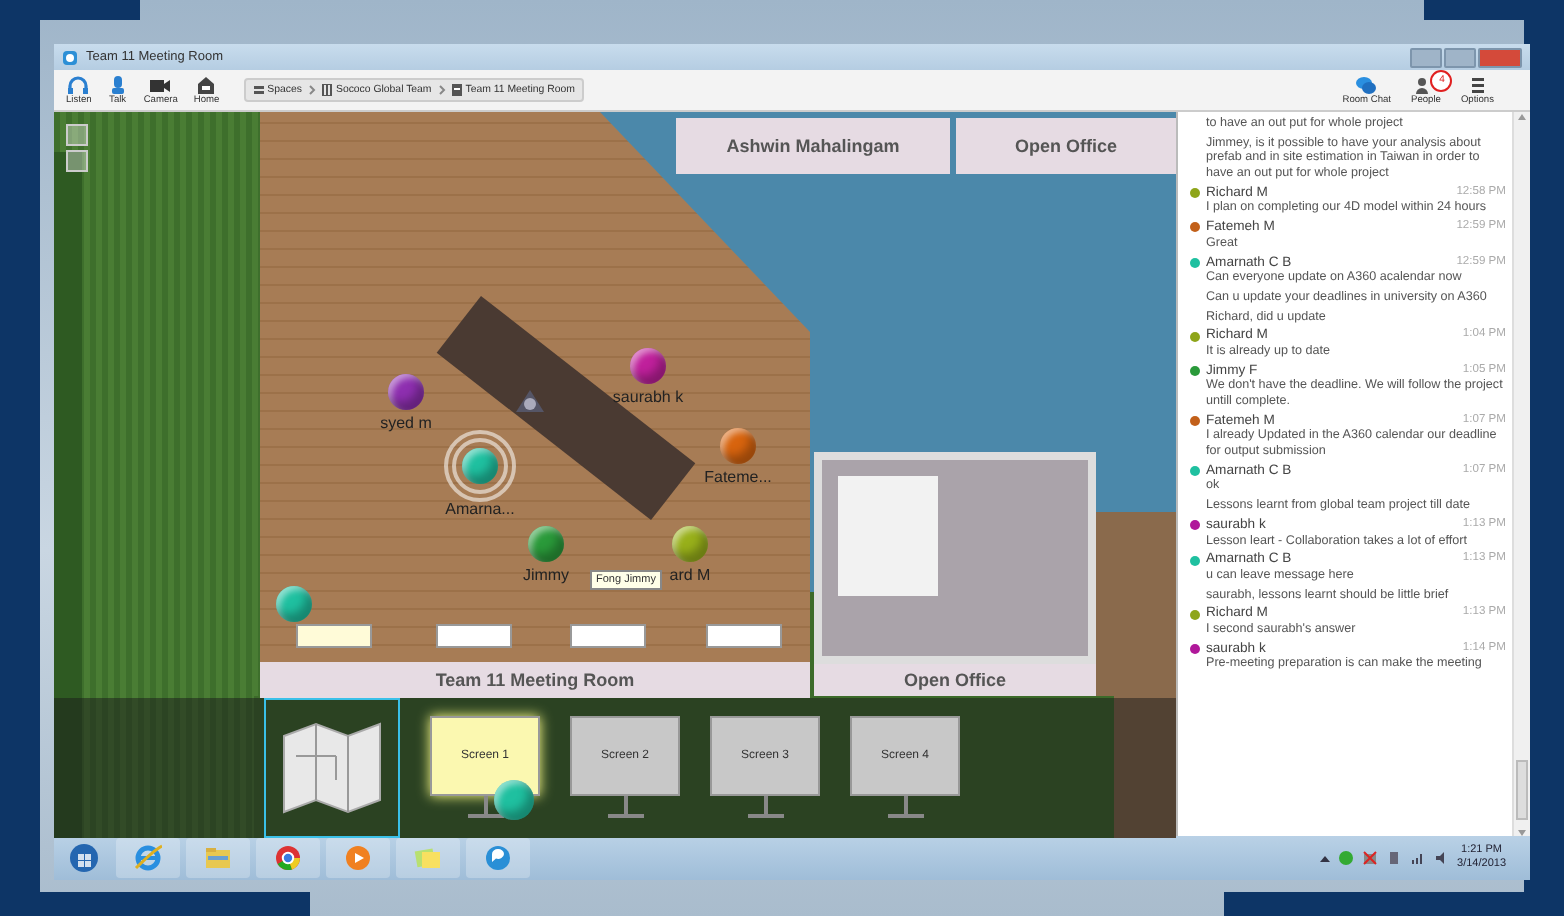  What do you see at coordinates (326, 90) in the screenshot?
I see `building-icon` at bounding box center [326, 90].